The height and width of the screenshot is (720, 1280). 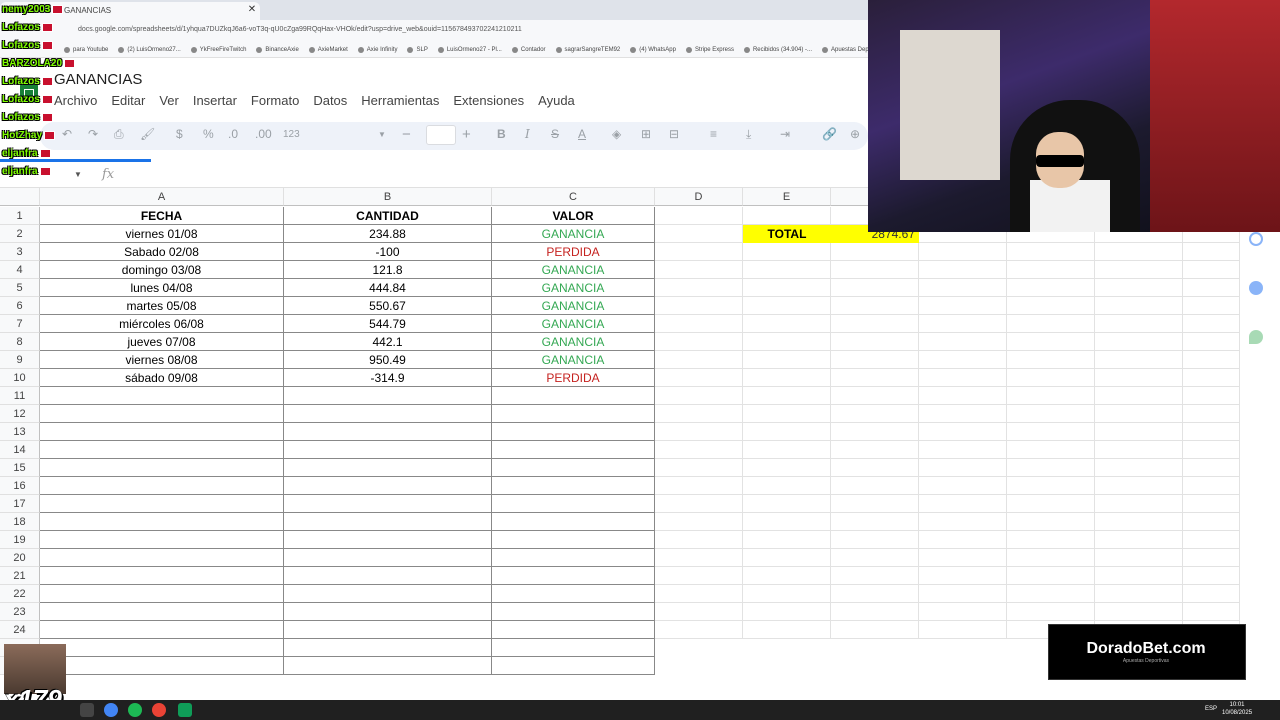 I want to click on fecha-cell: jueves 07/08, so click(x=162, y=342).